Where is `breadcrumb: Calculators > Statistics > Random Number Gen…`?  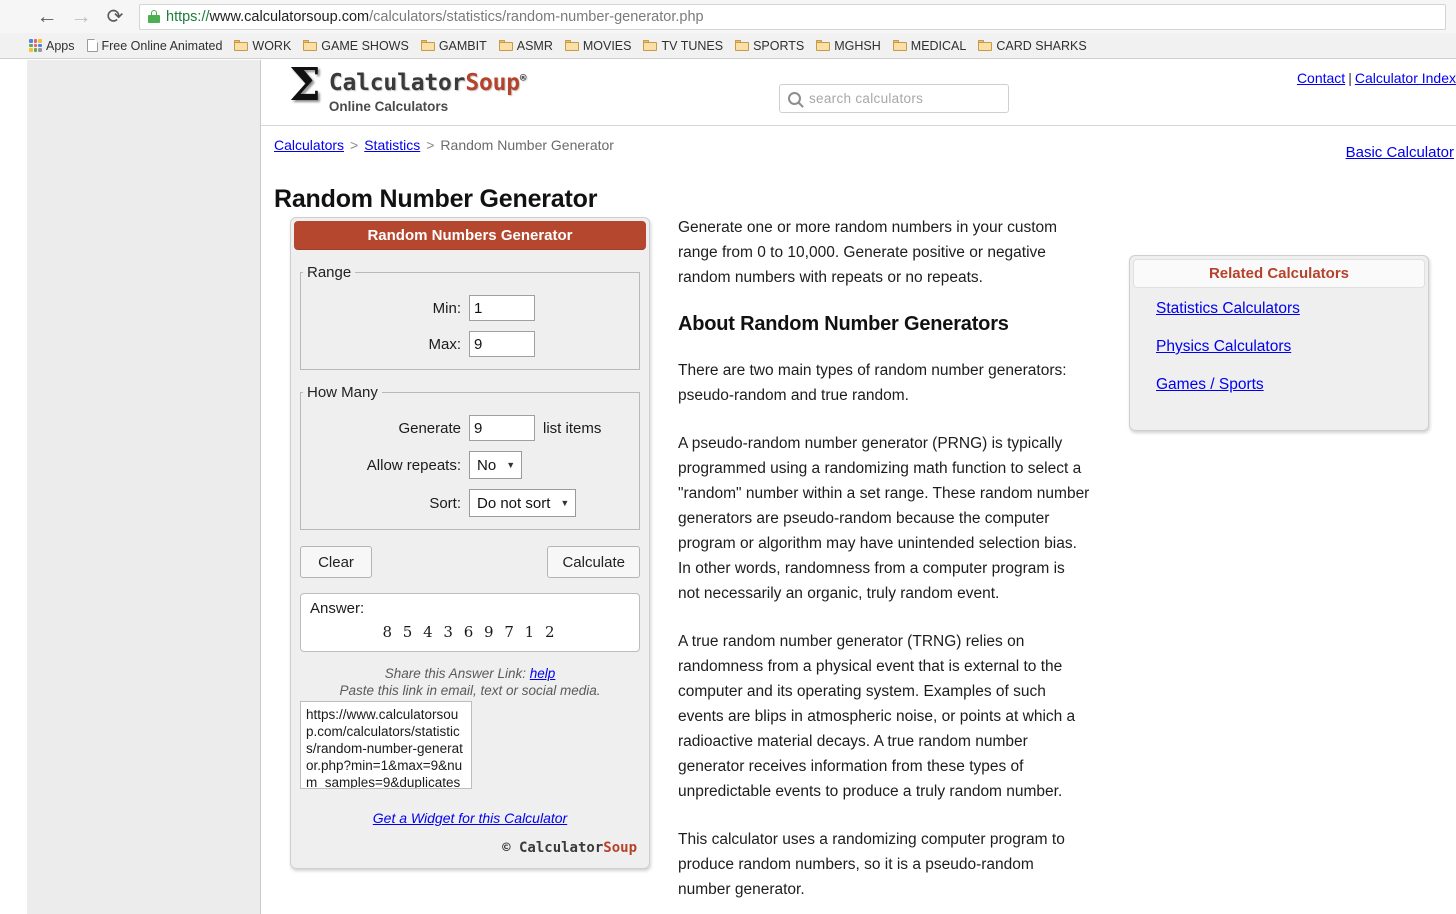
breadcrumb: Calculators > Statistics > Random Number Gen… is located at coordinates (444, 145).